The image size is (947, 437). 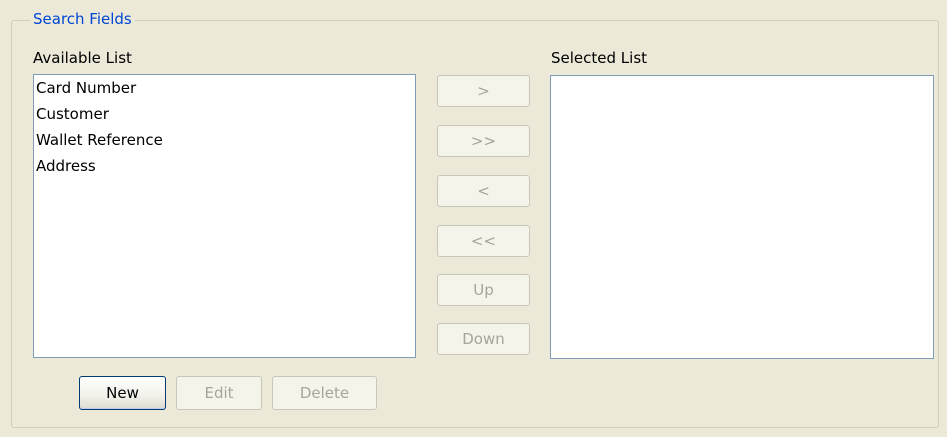 What do you see at coordinates (483, 241) in the screenshot?
I see `move-all-left-button: <<` at bounding box center [483, 241].